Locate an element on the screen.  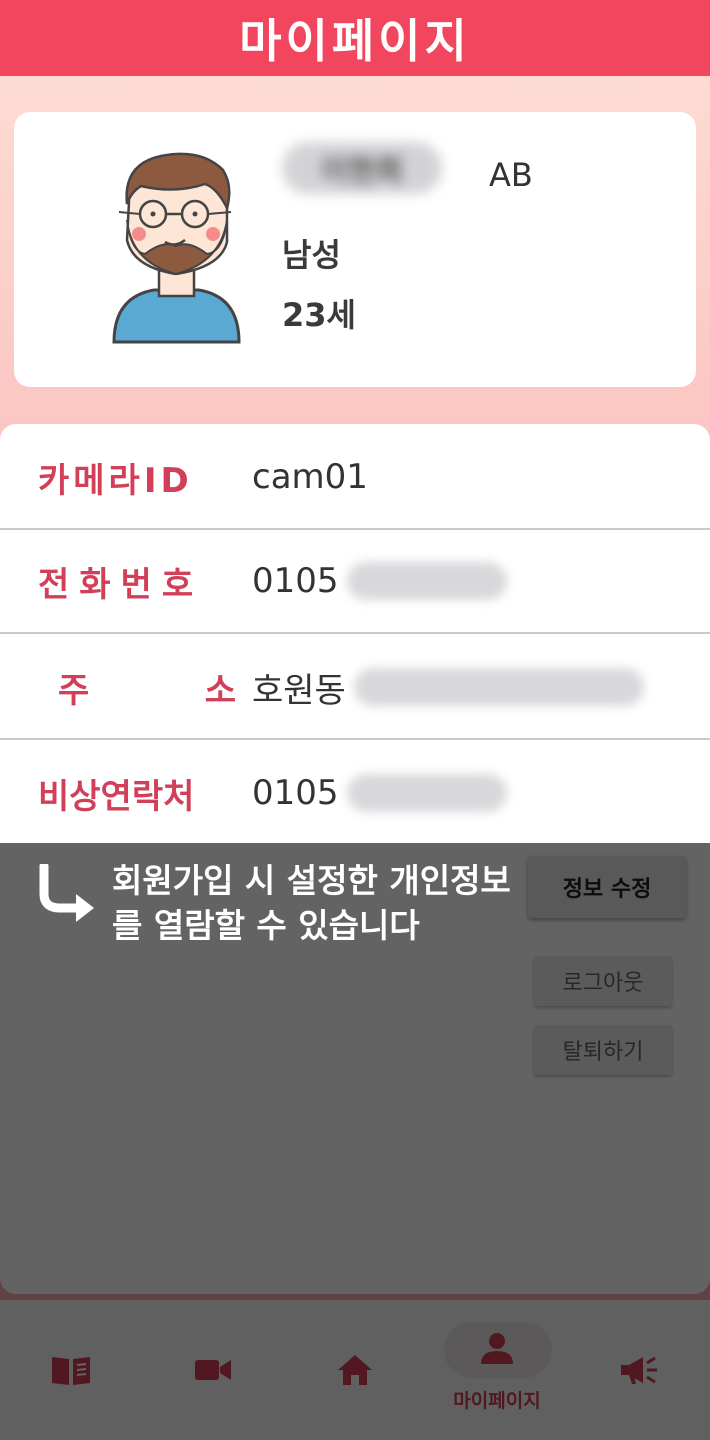
app-header: 마이페이지 is located at coordinates (355, 38).